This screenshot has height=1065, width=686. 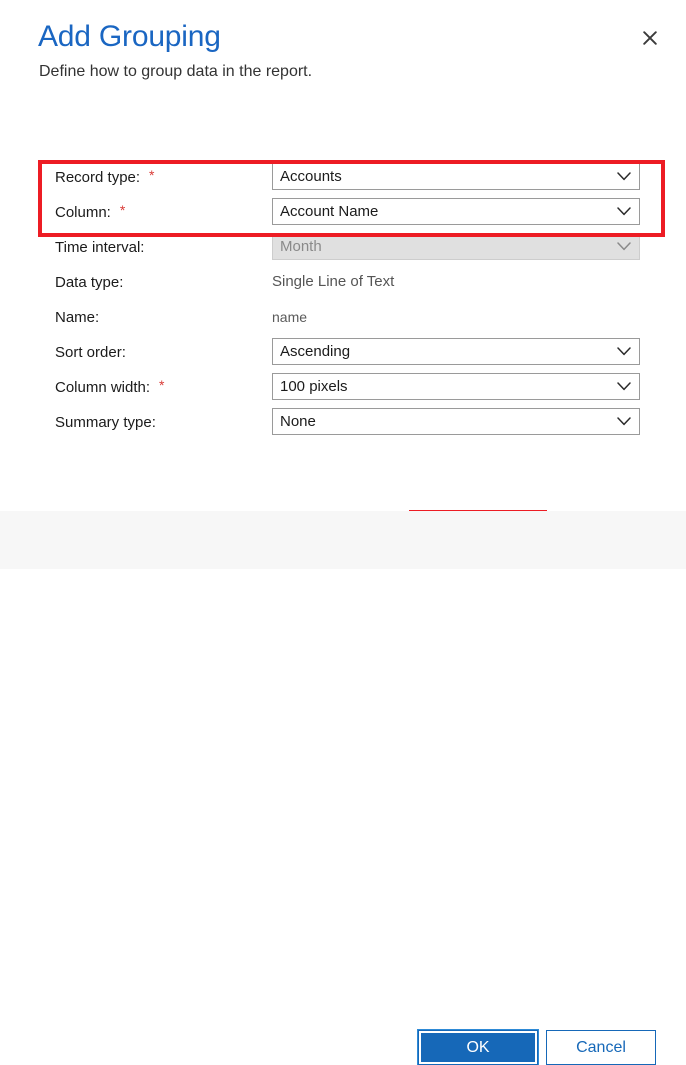 I want to click on control-wrap-summary-type: None, so click(x=456, y=421).